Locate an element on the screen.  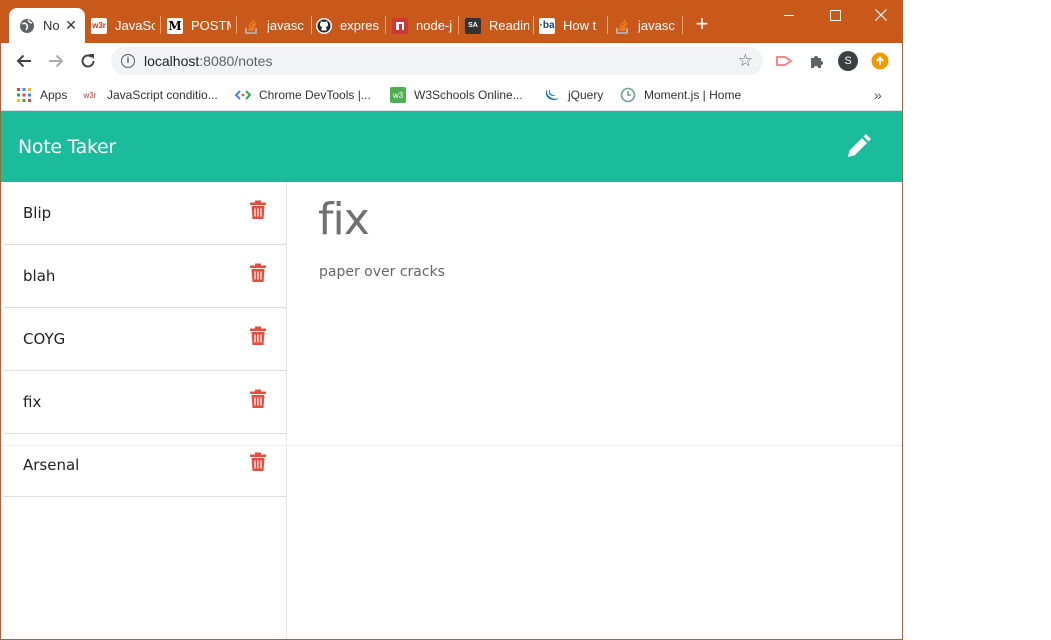
forward-button is located at coordinates (56, 61).